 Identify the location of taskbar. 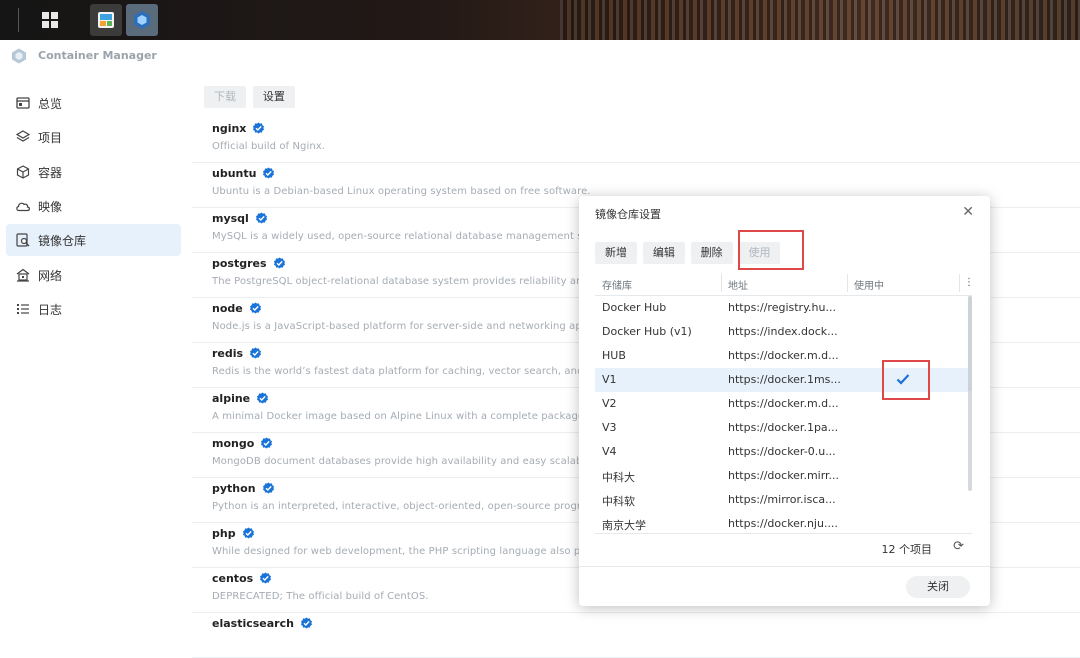
(540, 20).